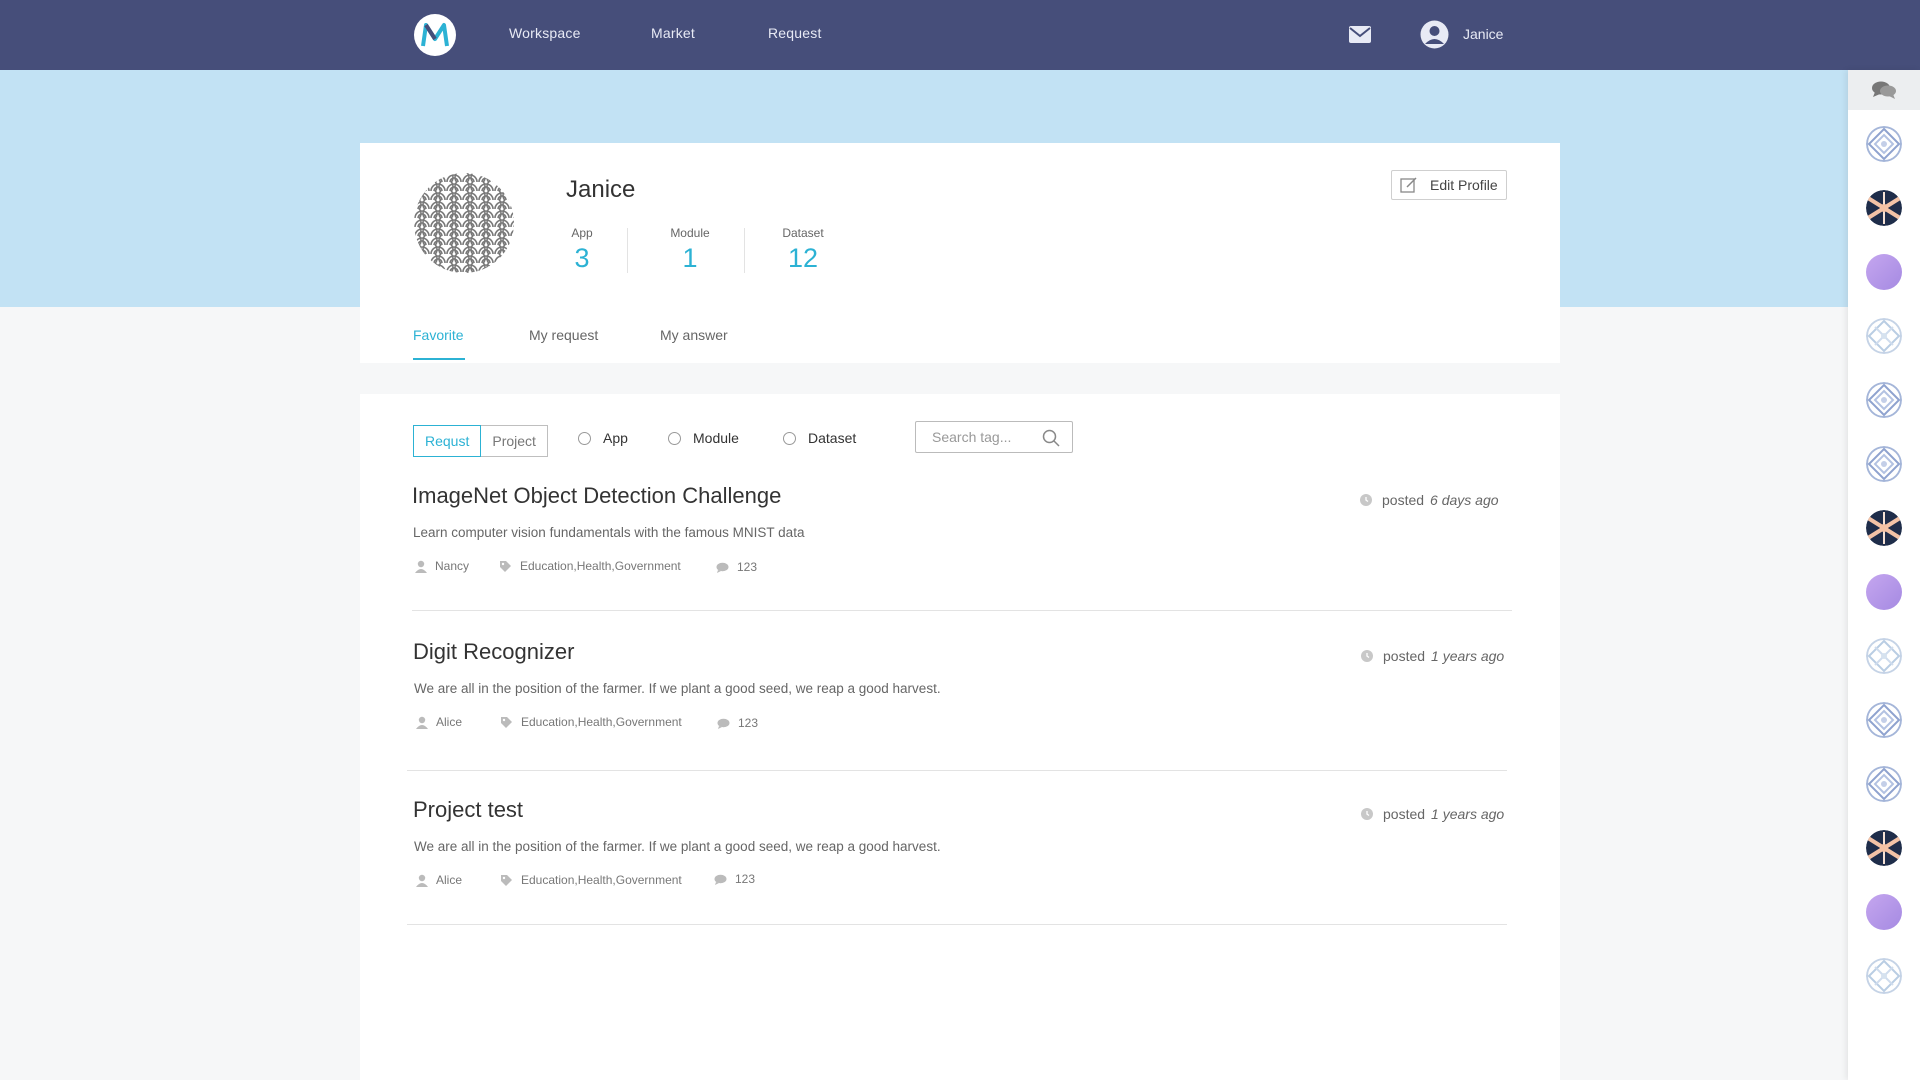 This screenshot has height=1080, width=1920. Describe the element at coordinates (468, 810) in the screenshot. I see `request-title: Project test` at that location.